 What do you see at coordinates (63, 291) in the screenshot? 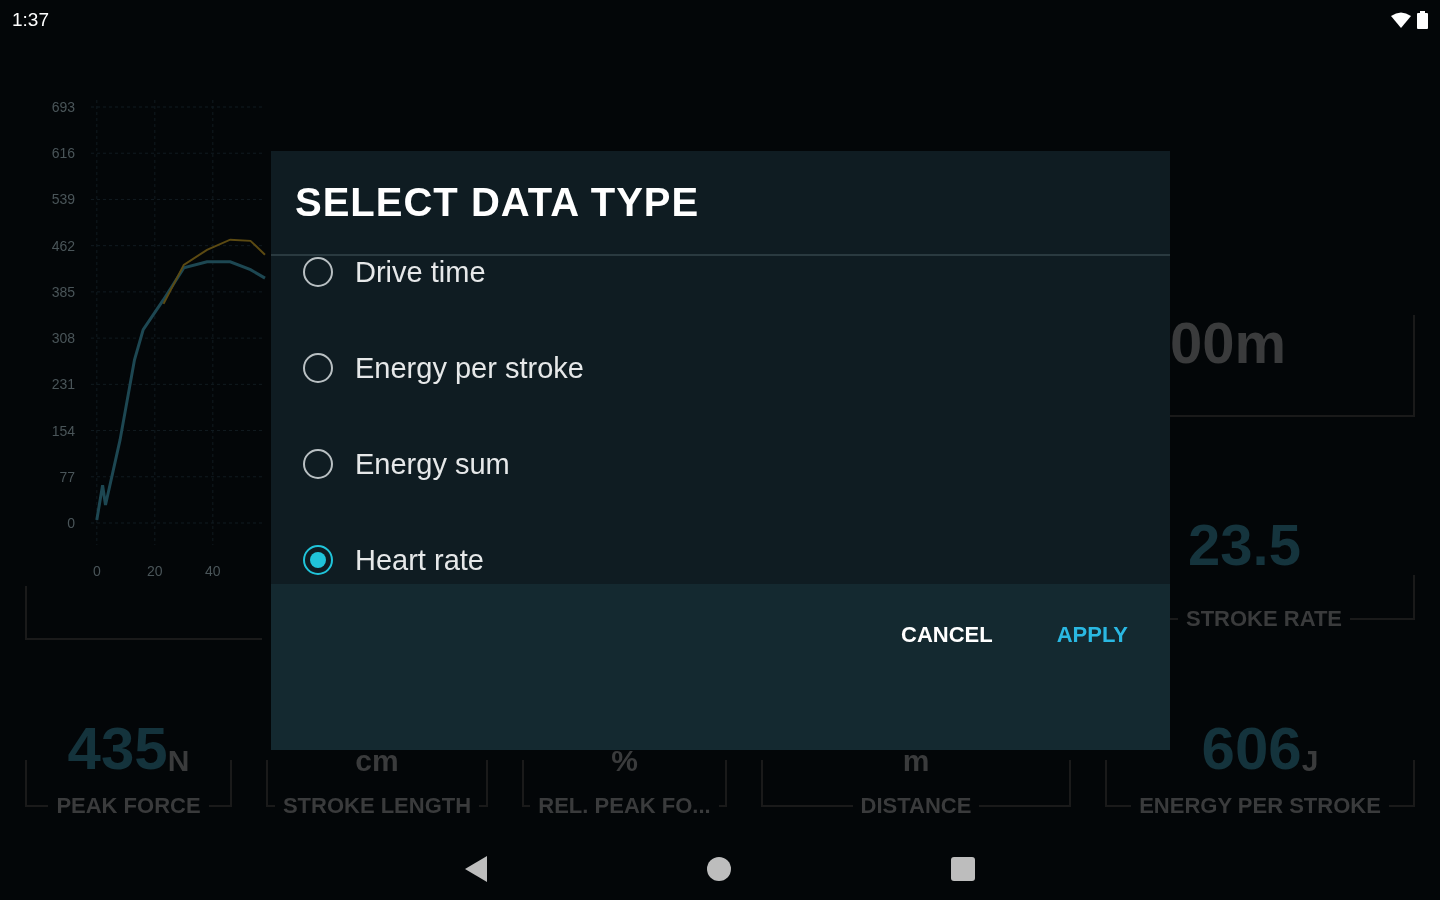
I see `axis-tick-label: 385` at bounding box center [63, 291].